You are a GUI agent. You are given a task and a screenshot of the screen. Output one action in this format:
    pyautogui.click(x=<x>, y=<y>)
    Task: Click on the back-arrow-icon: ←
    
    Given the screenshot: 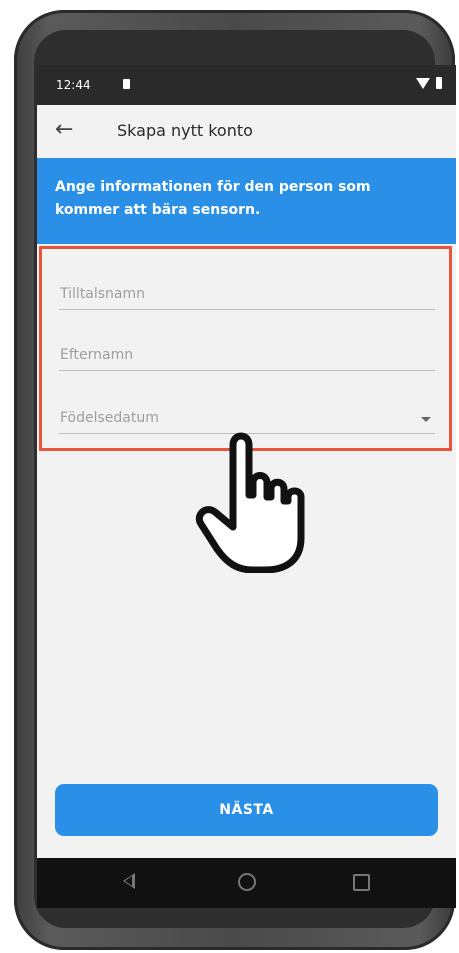 What is the action you would take?
    pyautogui.click(x=64, y=130)
    